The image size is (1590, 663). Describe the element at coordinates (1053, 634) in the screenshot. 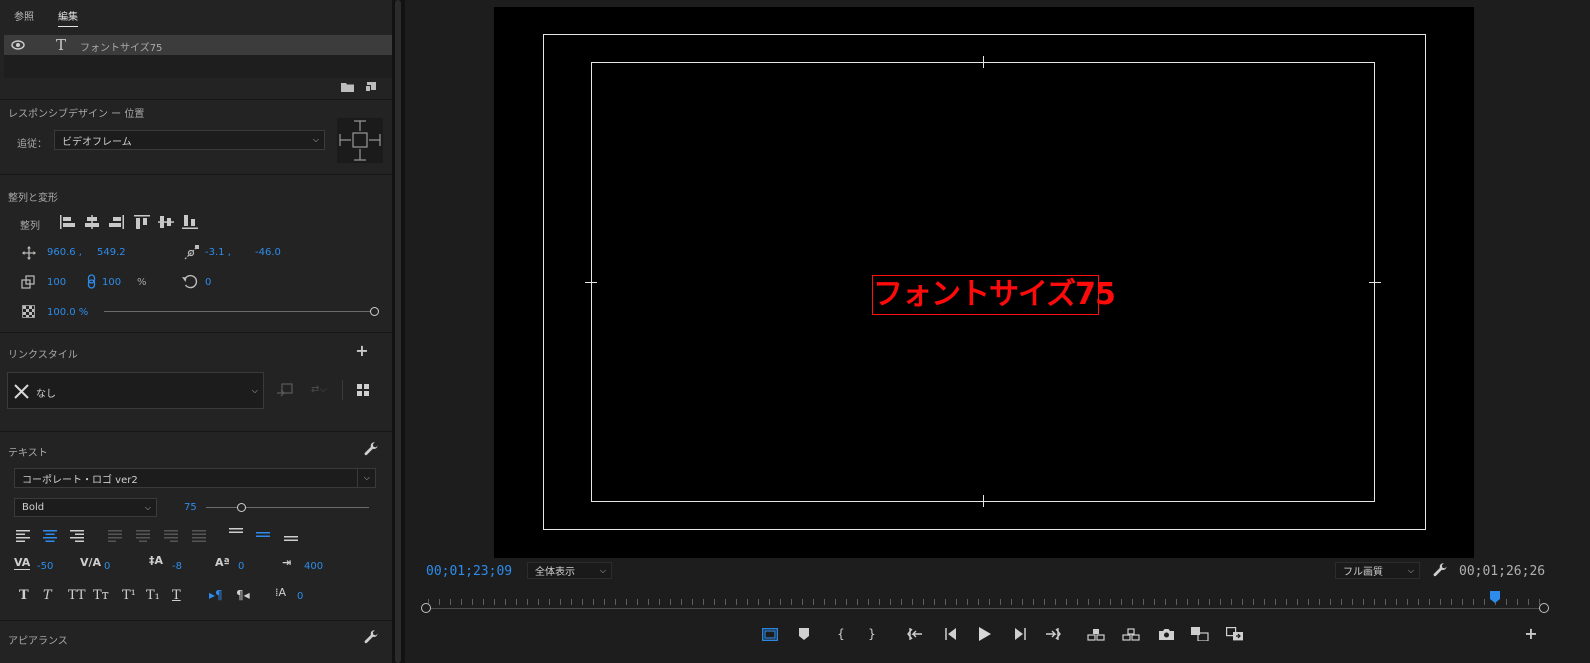

I see `go-to-out-icon` at that location.